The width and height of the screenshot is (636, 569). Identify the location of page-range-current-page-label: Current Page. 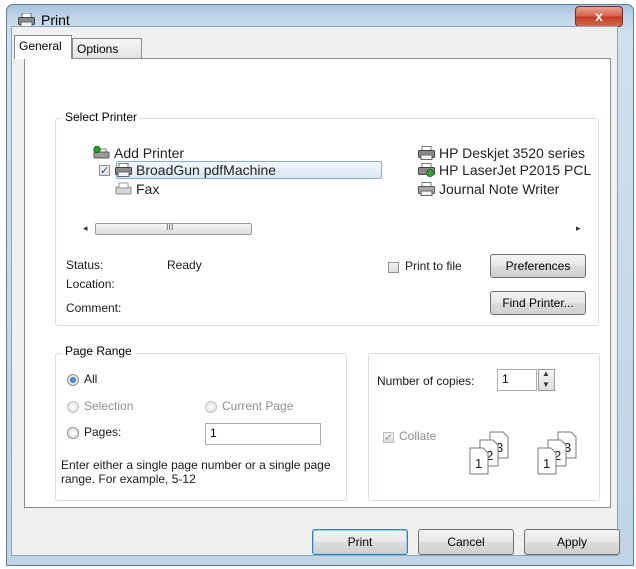
(258, 406).